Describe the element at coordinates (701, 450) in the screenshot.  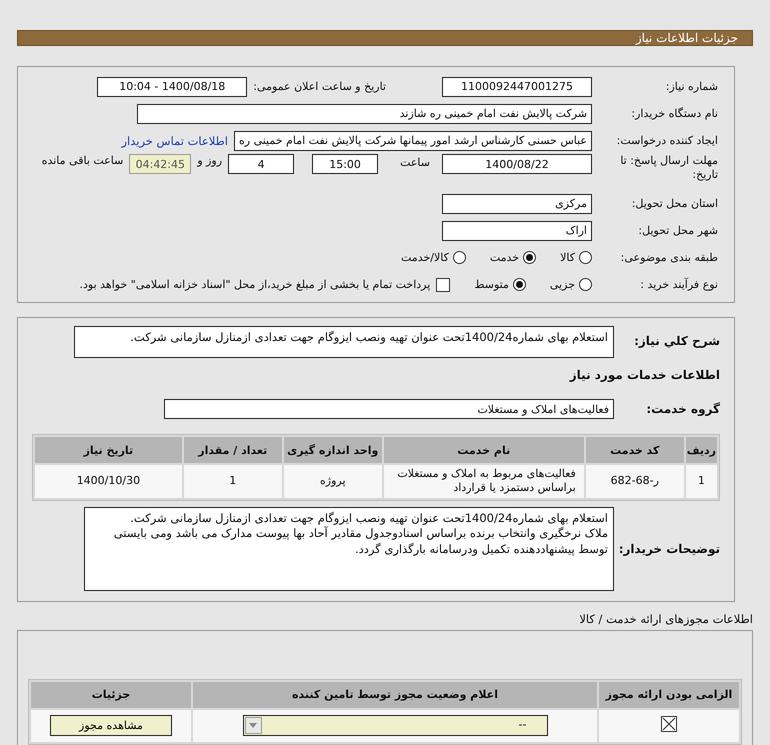
I see `column-header: ردیف` at that location.